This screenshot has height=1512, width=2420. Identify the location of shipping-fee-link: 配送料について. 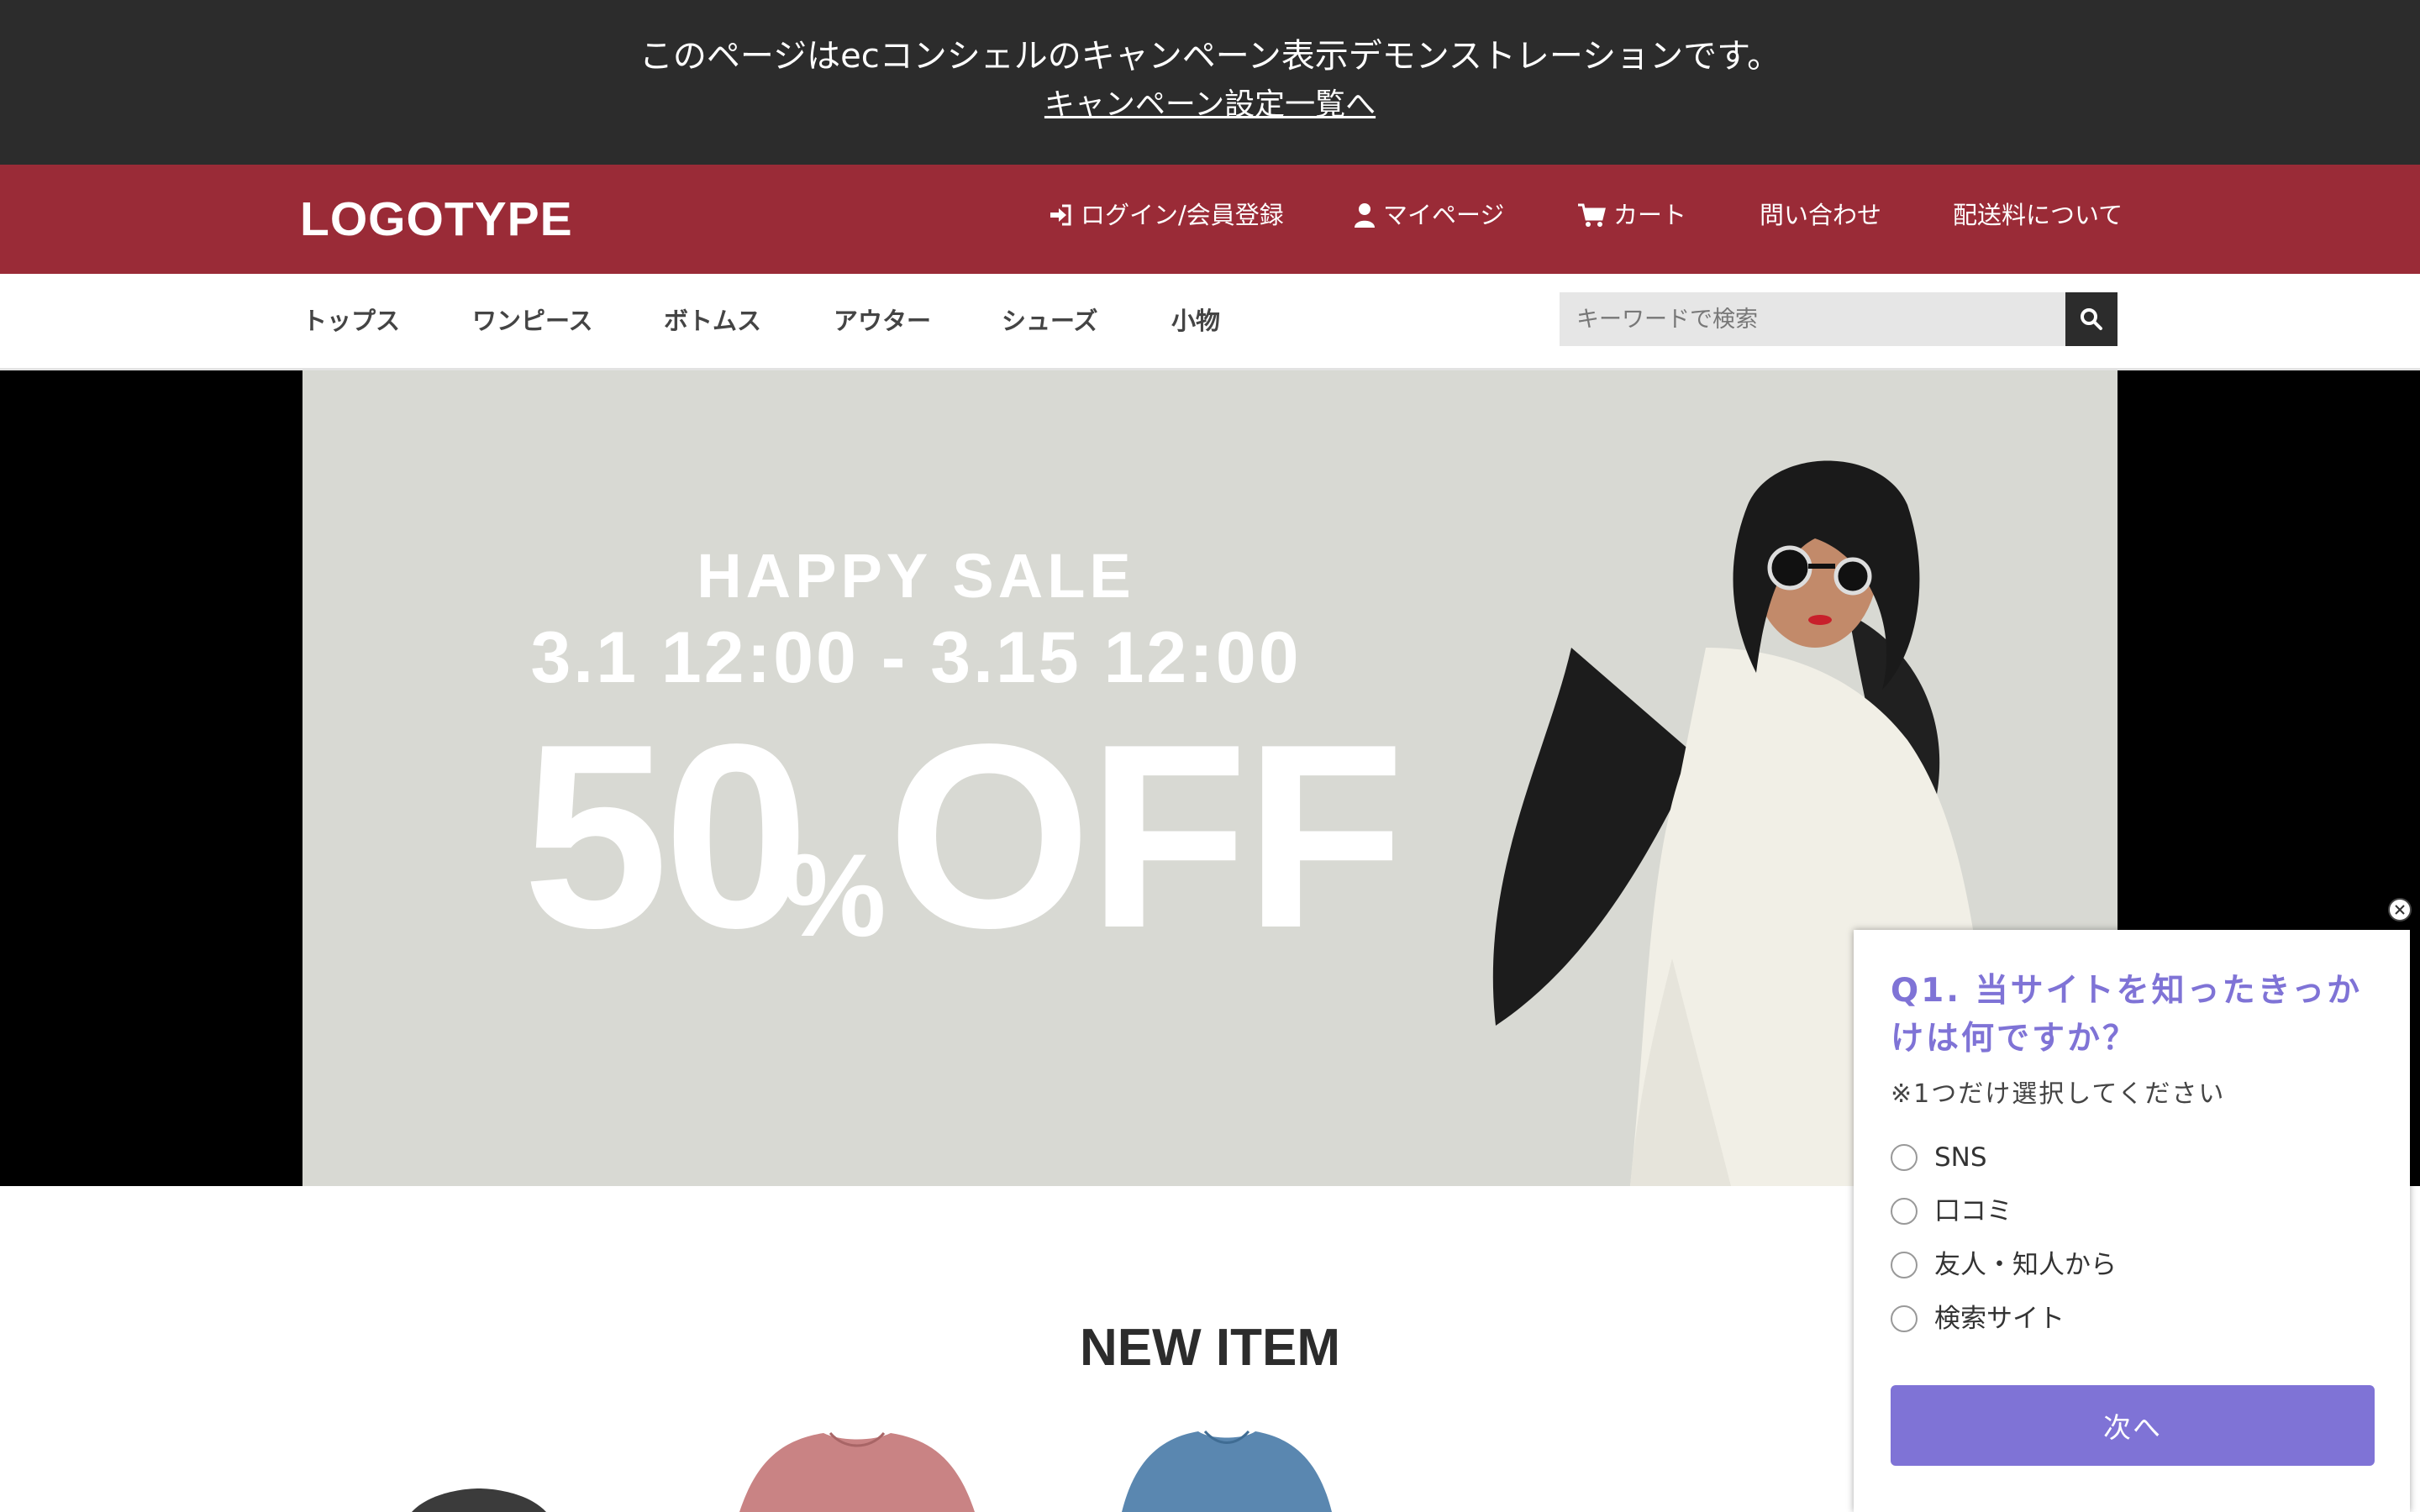
(2038, 215).